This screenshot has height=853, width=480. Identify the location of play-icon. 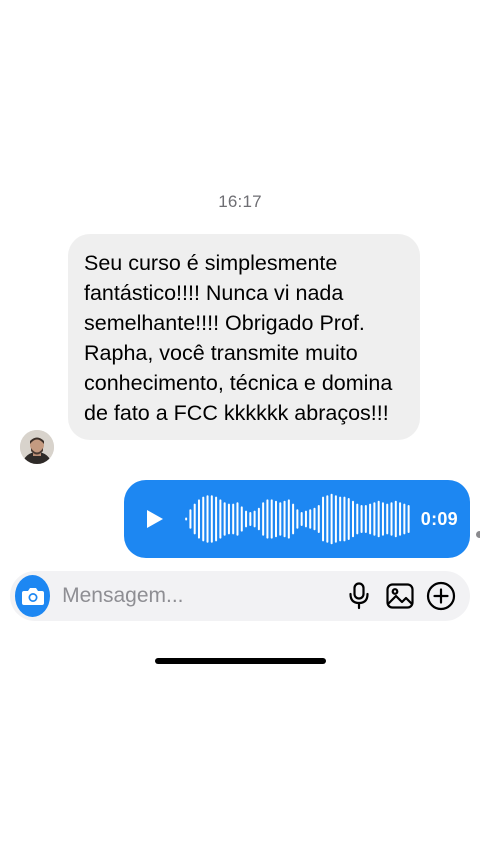
(156, 519).